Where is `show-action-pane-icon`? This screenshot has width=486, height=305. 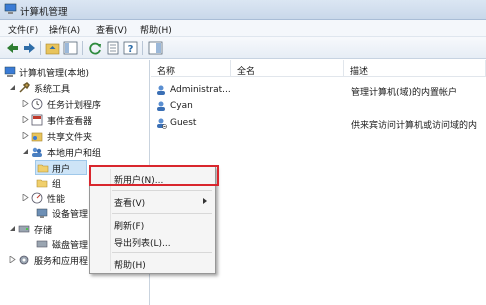
show-action-pane-icon is located at coordinates (155, 48).